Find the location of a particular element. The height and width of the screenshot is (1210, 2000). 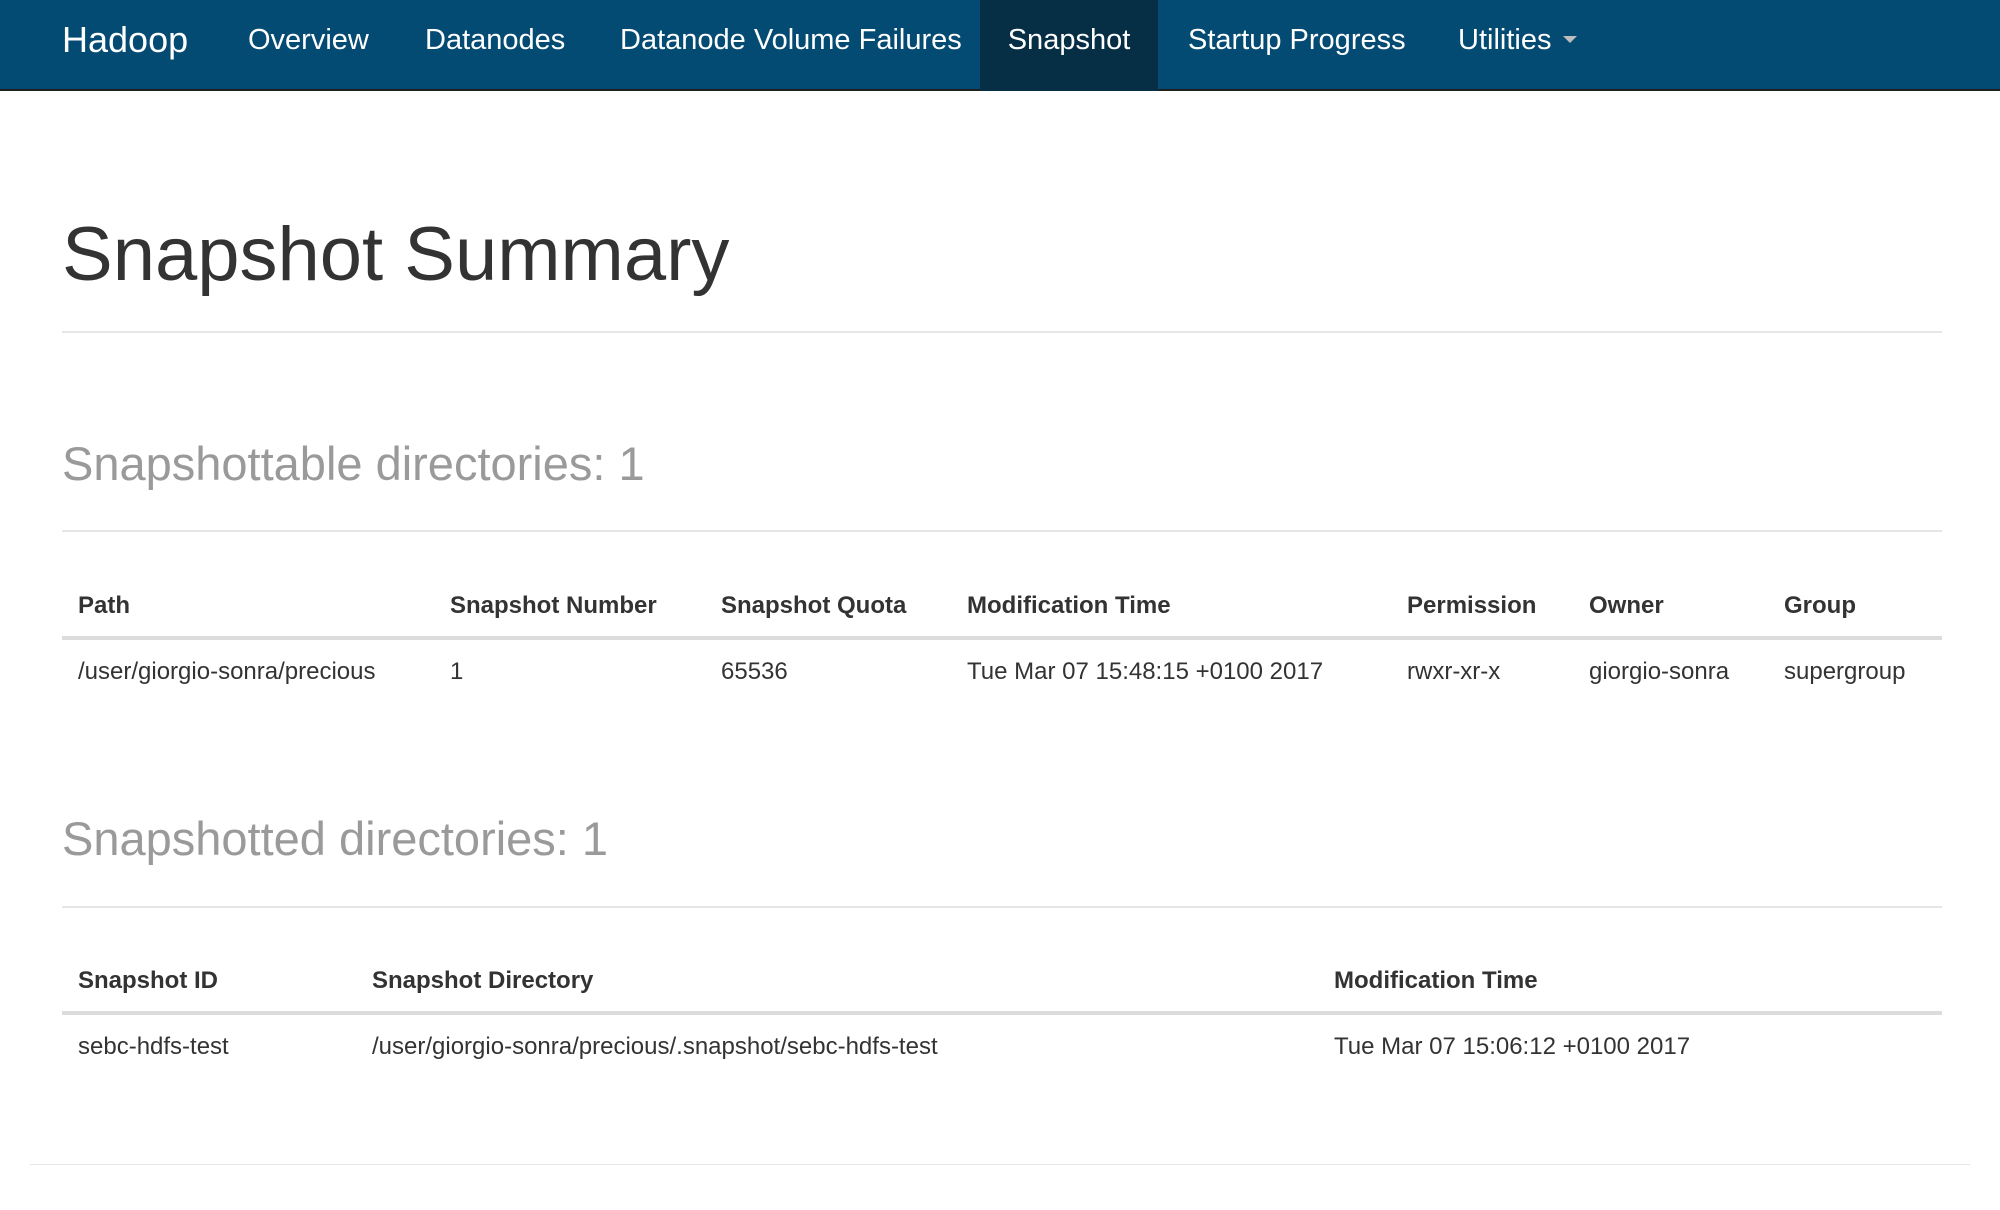

cell-path: /user/giorgio-sonra/precious is located at coordinates (227, 671).